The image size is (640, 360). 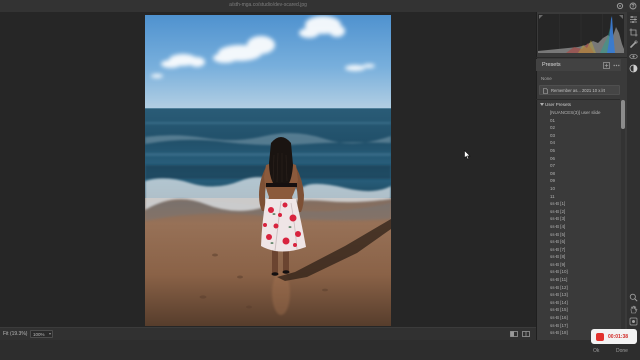 I want to click on preset-item: ss-B [4], so click(x=584, y=227).